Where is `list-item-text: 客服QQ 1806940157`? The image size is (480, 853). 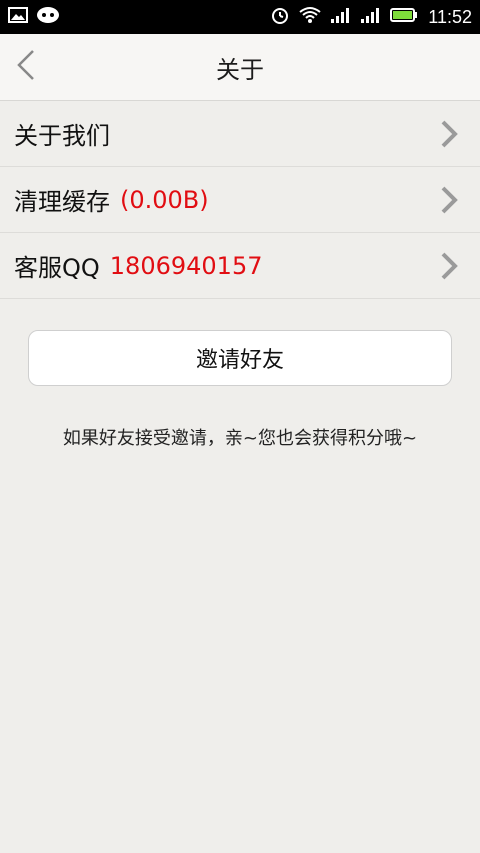
list-item-text: 客服QQ 1806940157 is located at coordinates (138, 265).